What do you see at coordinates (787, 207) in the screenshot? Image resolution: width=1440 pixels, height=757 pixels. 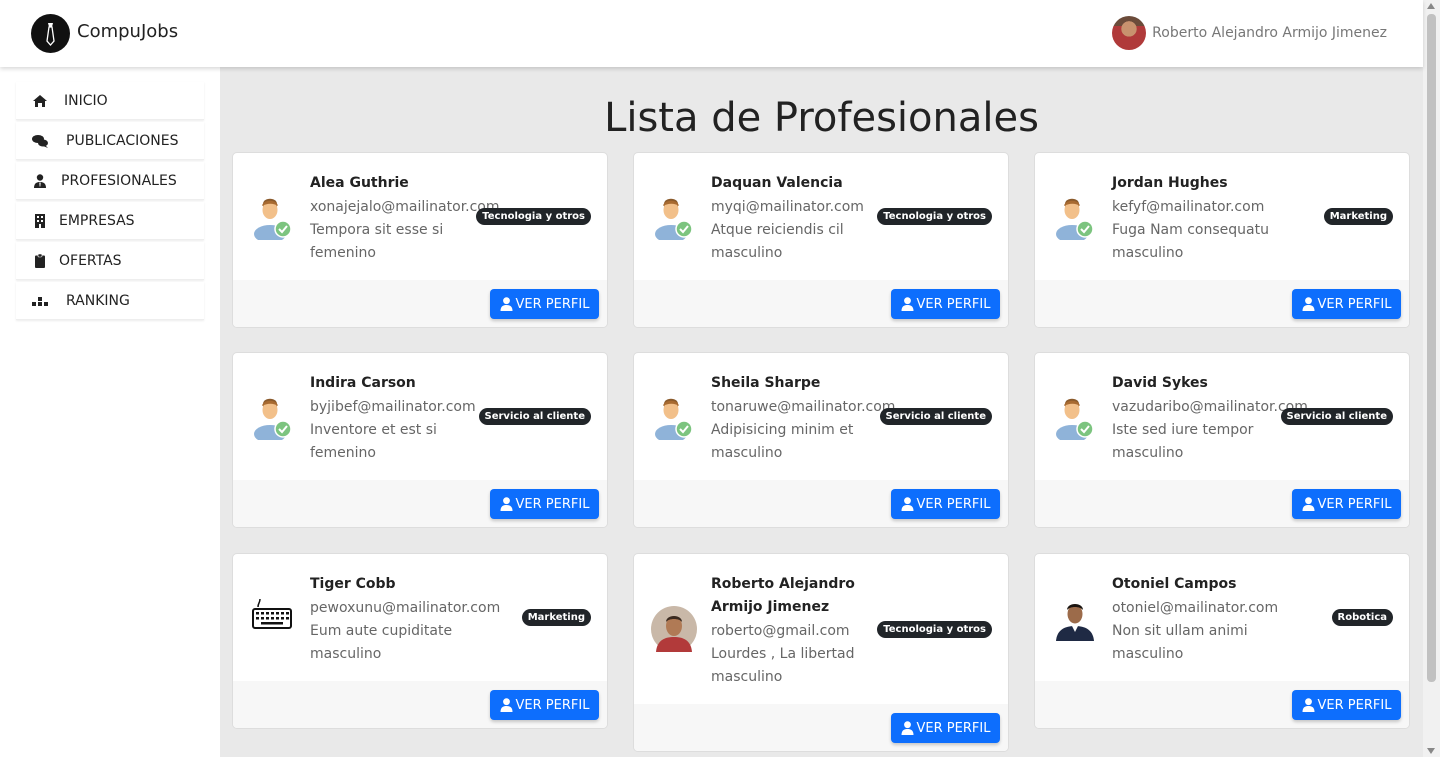 I see `professional-email: myqi@mailinator.com` at bounding box center [787, 207].